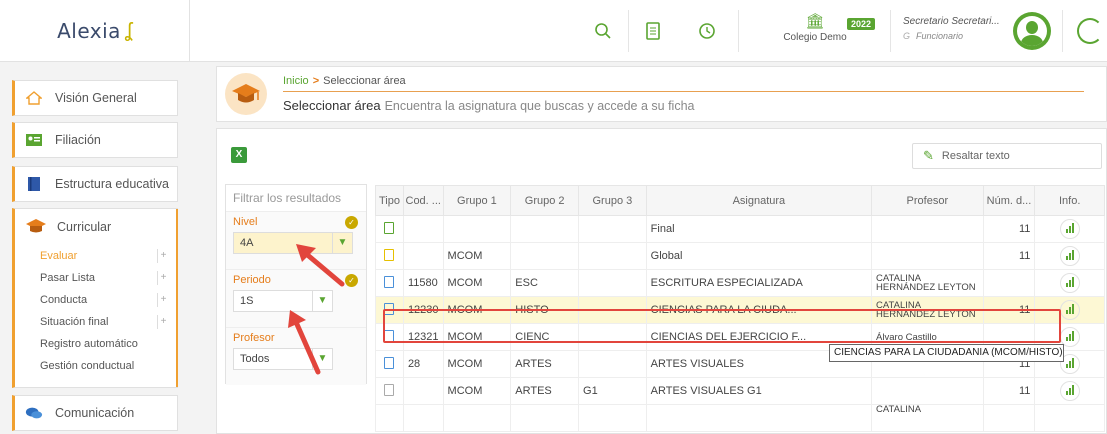  I want to click on filter-nivel: Nivel ✓ 4A ▼, so click(296, 240).